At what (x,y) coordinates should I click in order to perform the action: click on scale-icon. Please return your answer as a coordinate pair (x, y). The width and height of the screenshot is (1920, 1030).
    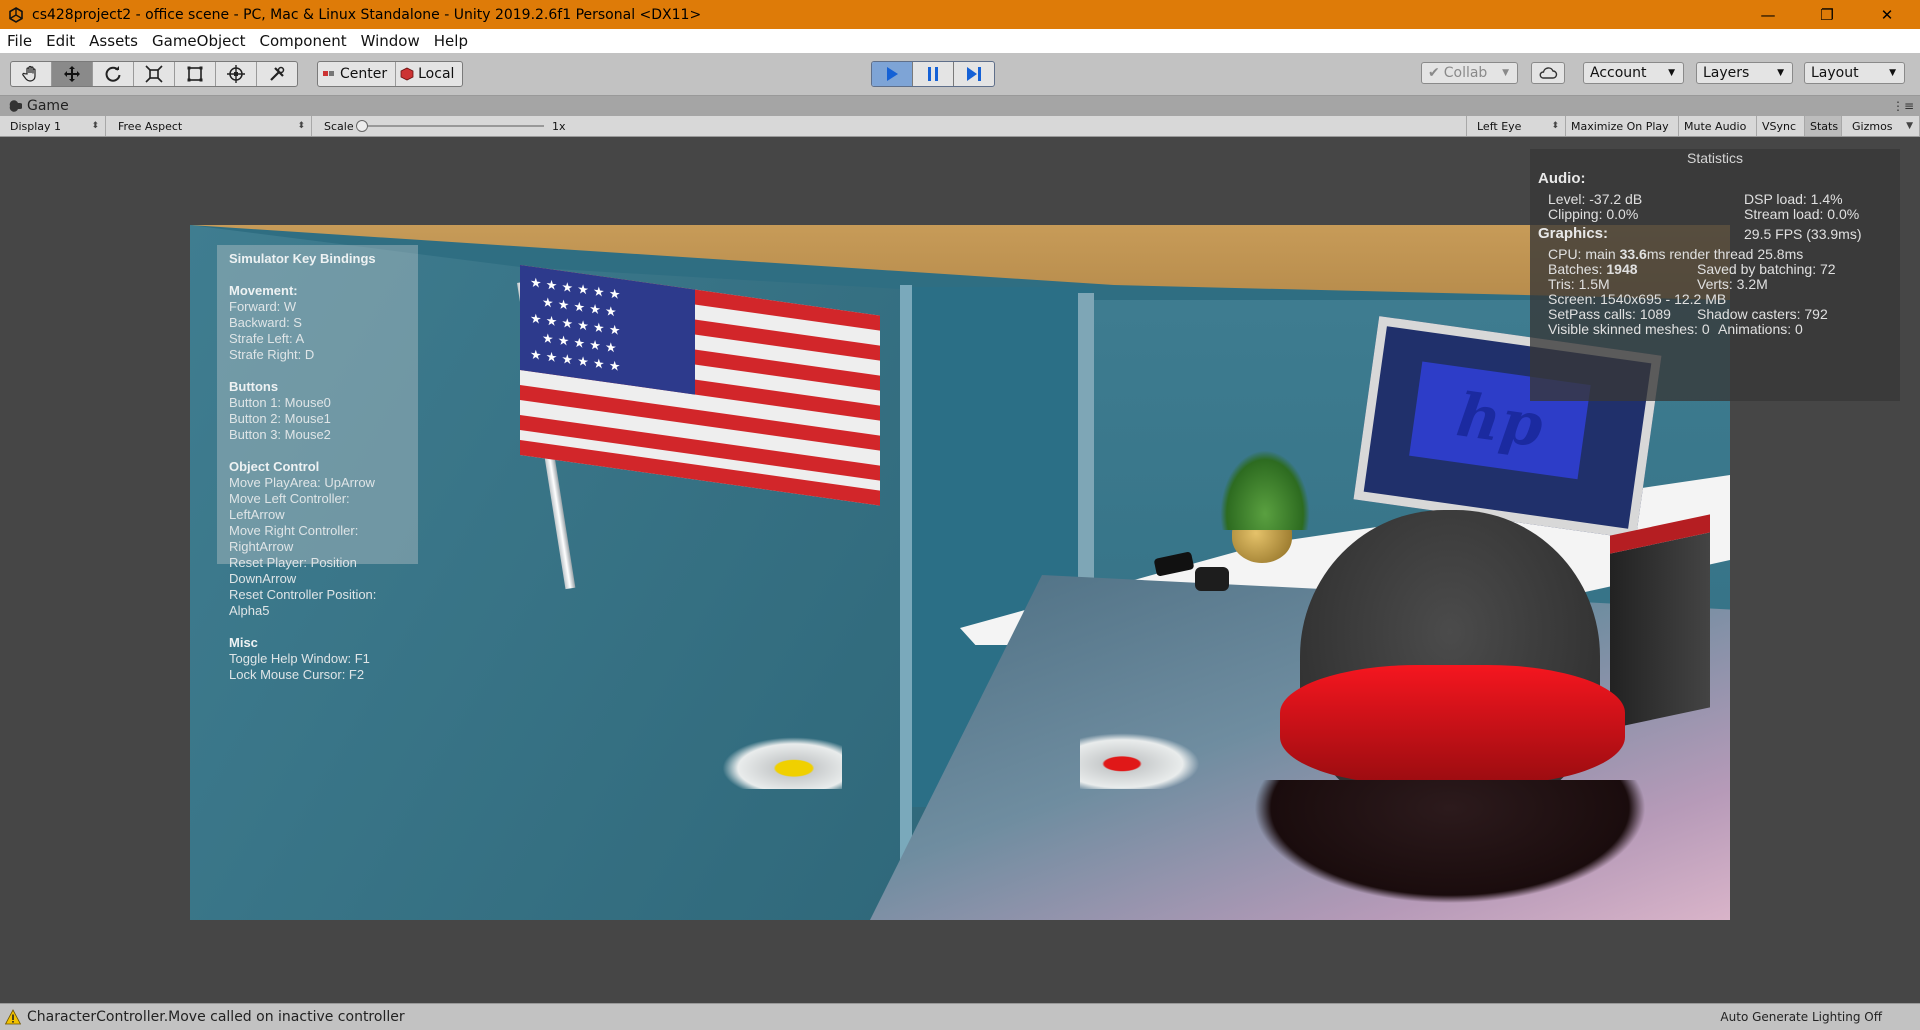
    Looking at the image, I should click on (154, 74).